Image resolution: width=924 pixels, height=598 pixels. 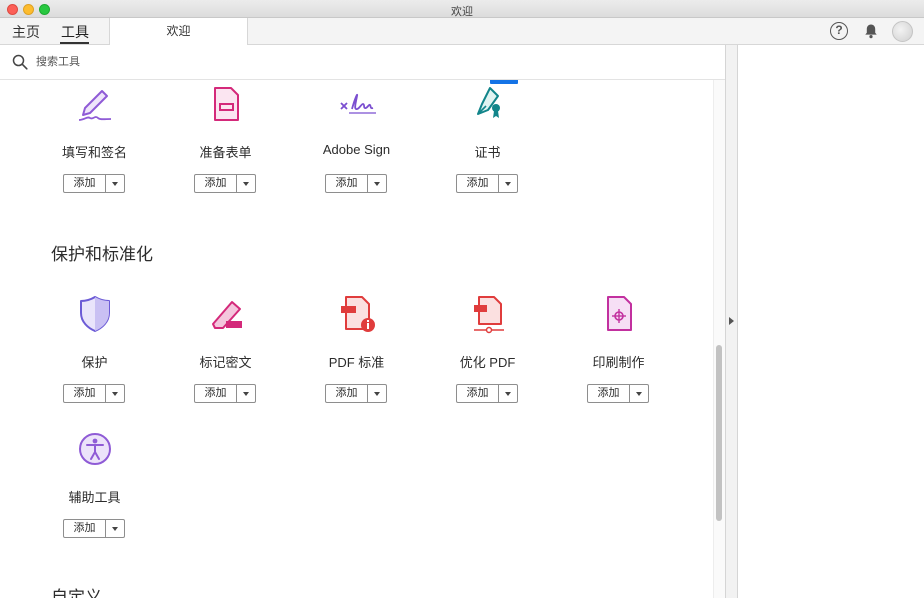 I want to click on tool-search-bar, so click(x=362, y=62).